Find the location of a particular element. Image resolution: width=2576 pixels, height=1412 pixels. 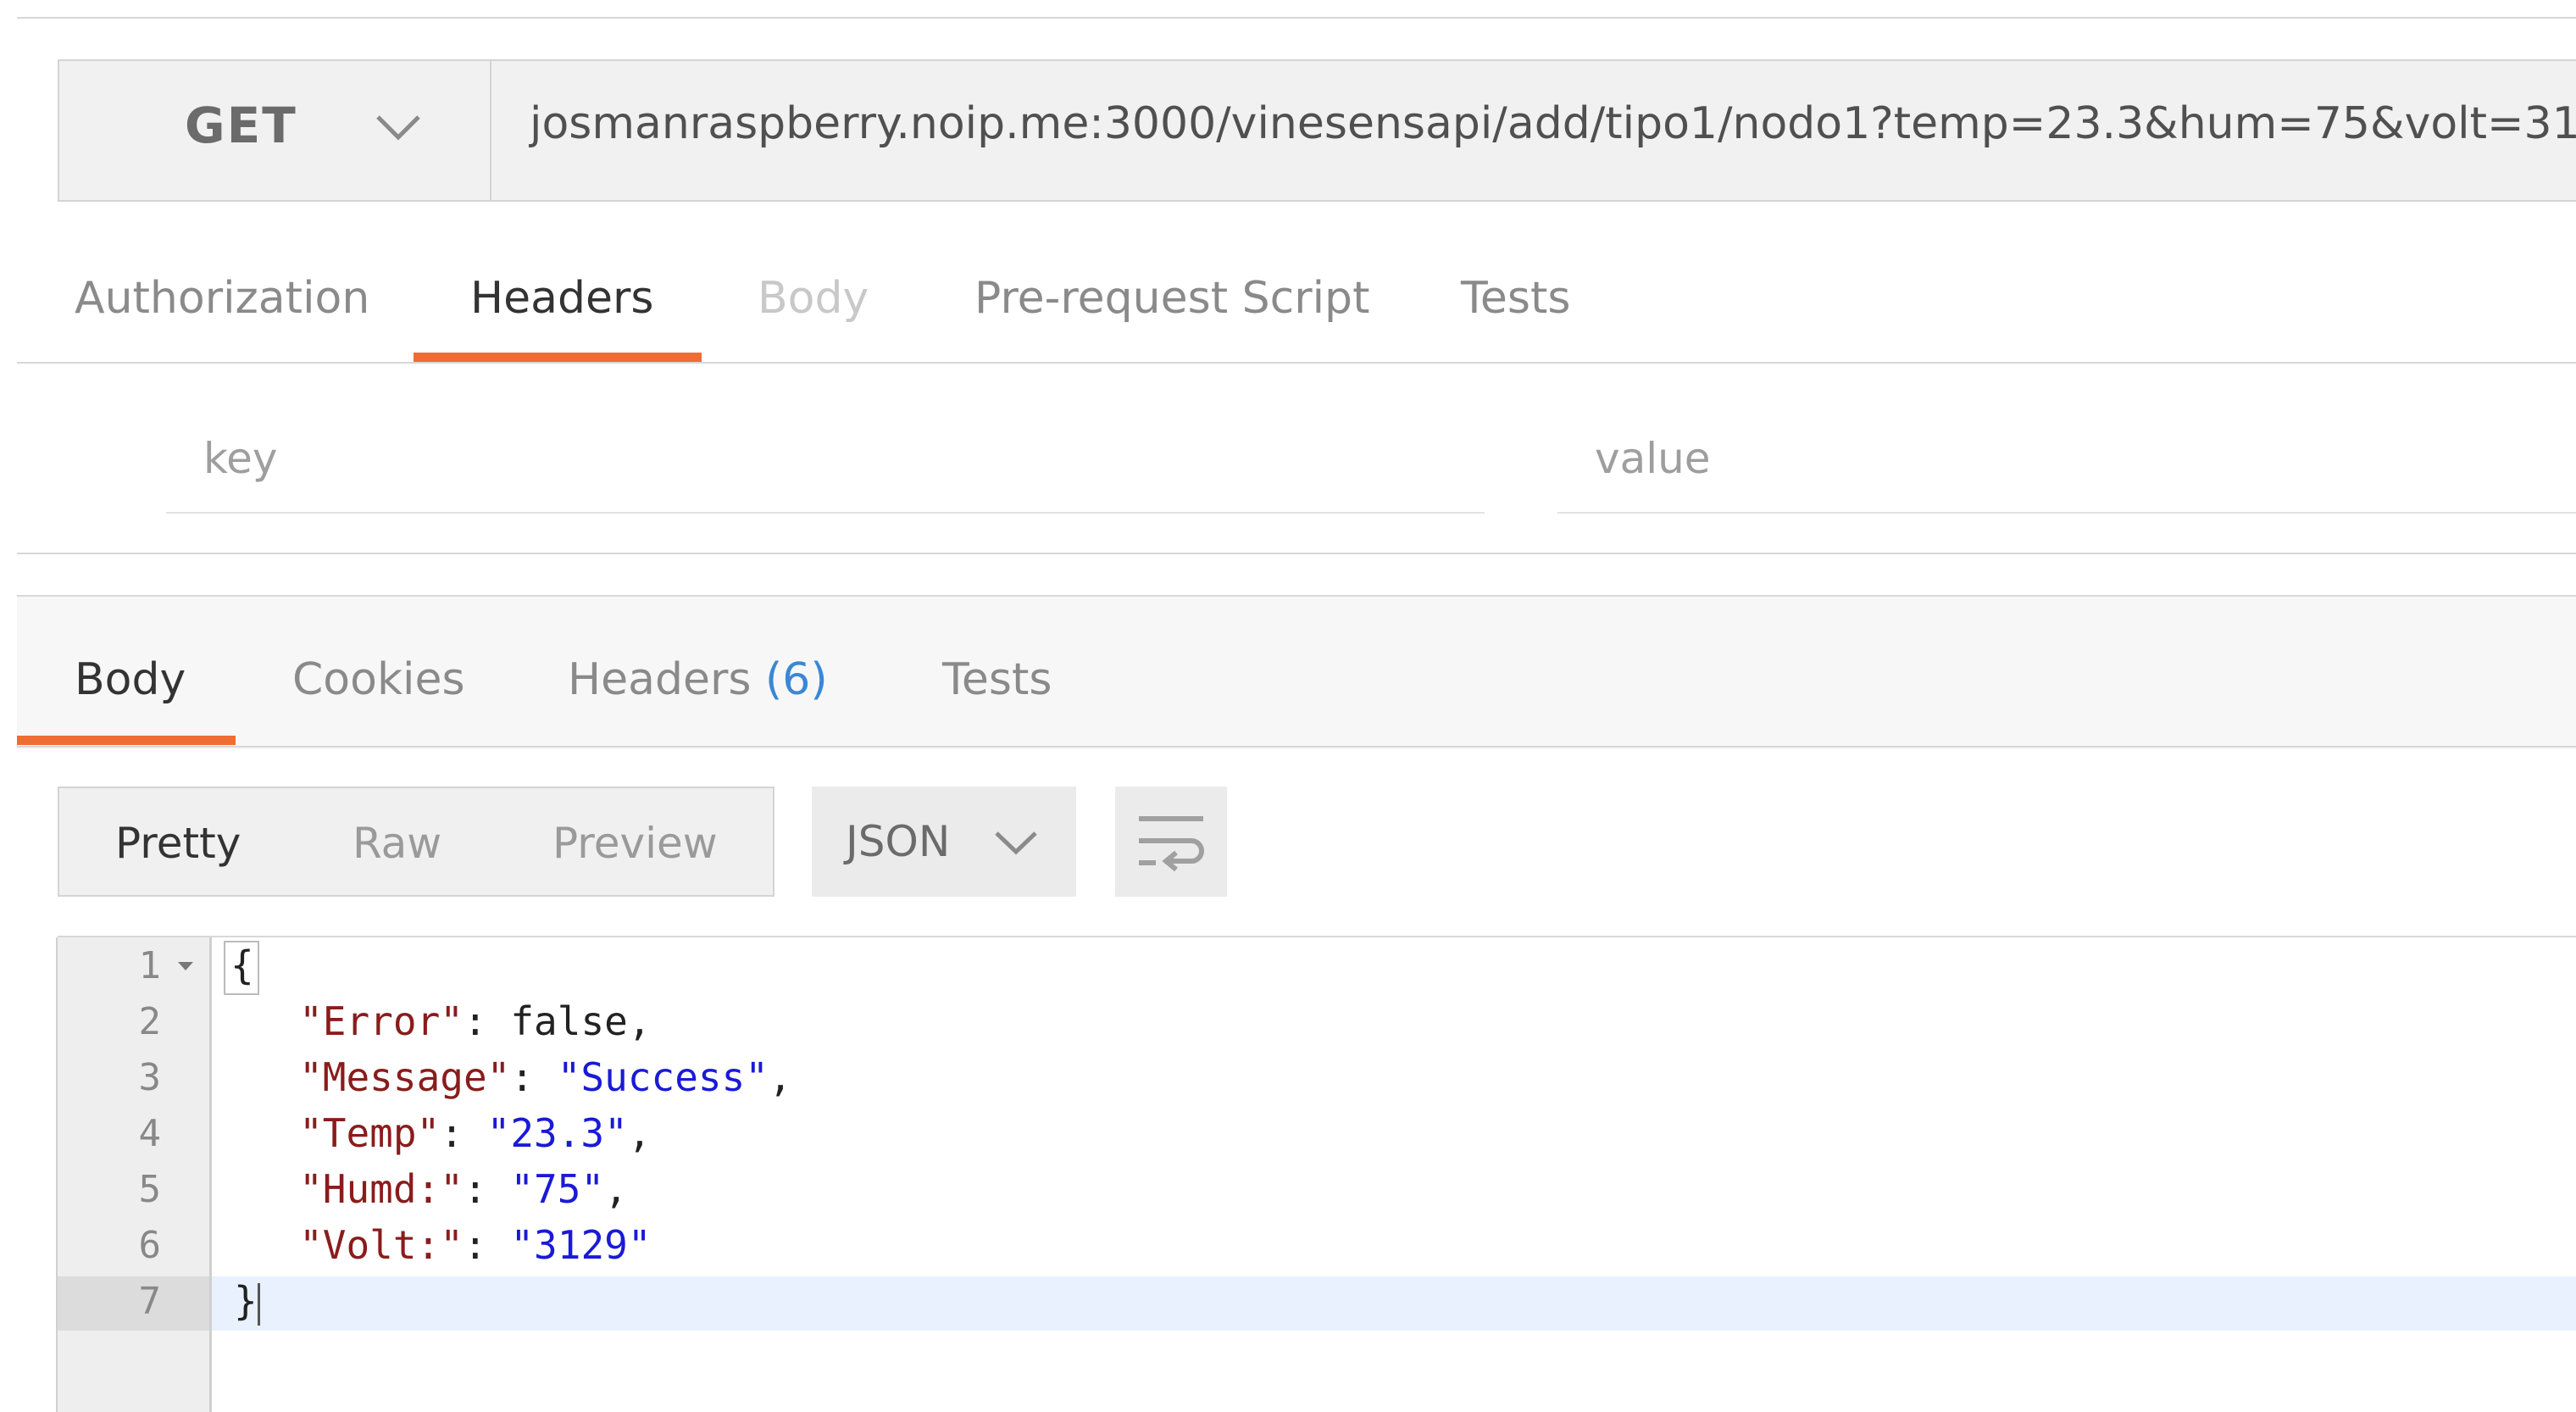

format-select-value: JSON is located at coordinates (898, 841).